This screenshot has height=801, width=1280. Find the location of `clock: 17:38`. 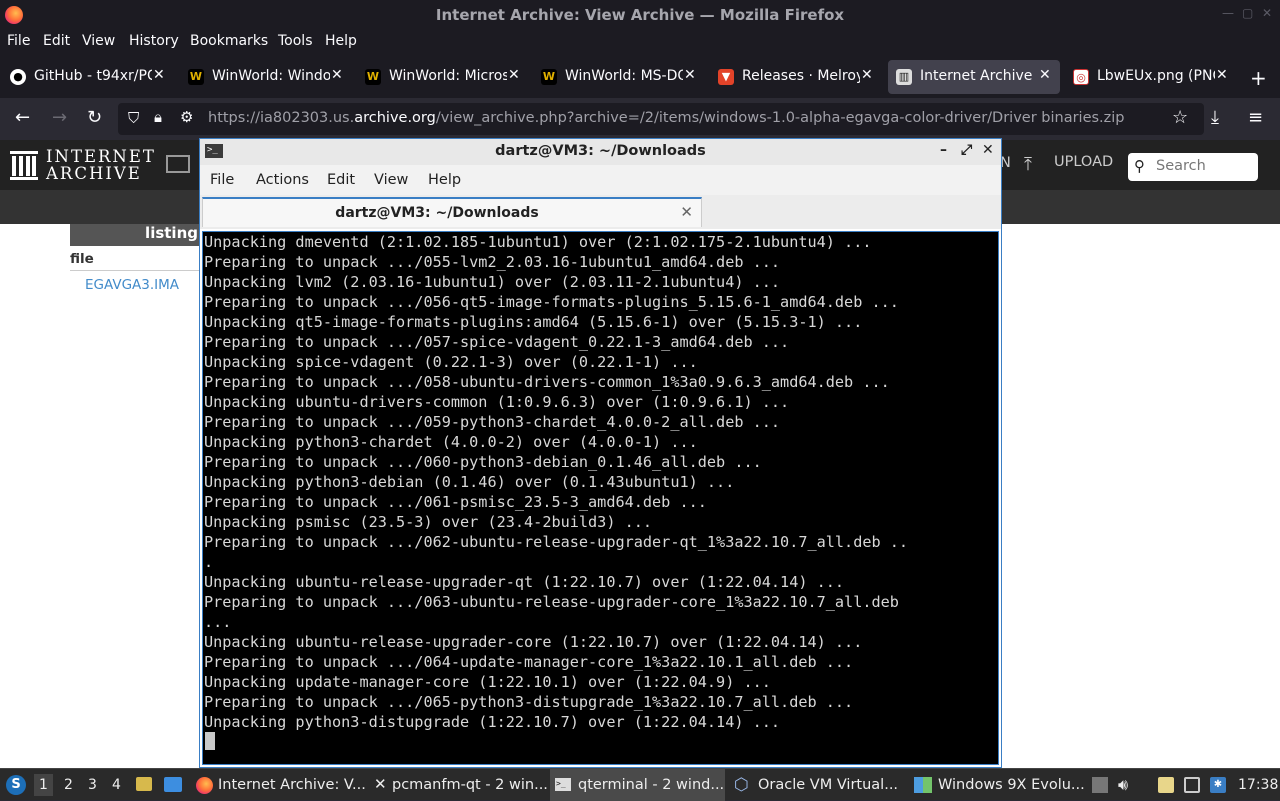

clock: 17:38 is located at coordinates (1258, 785).